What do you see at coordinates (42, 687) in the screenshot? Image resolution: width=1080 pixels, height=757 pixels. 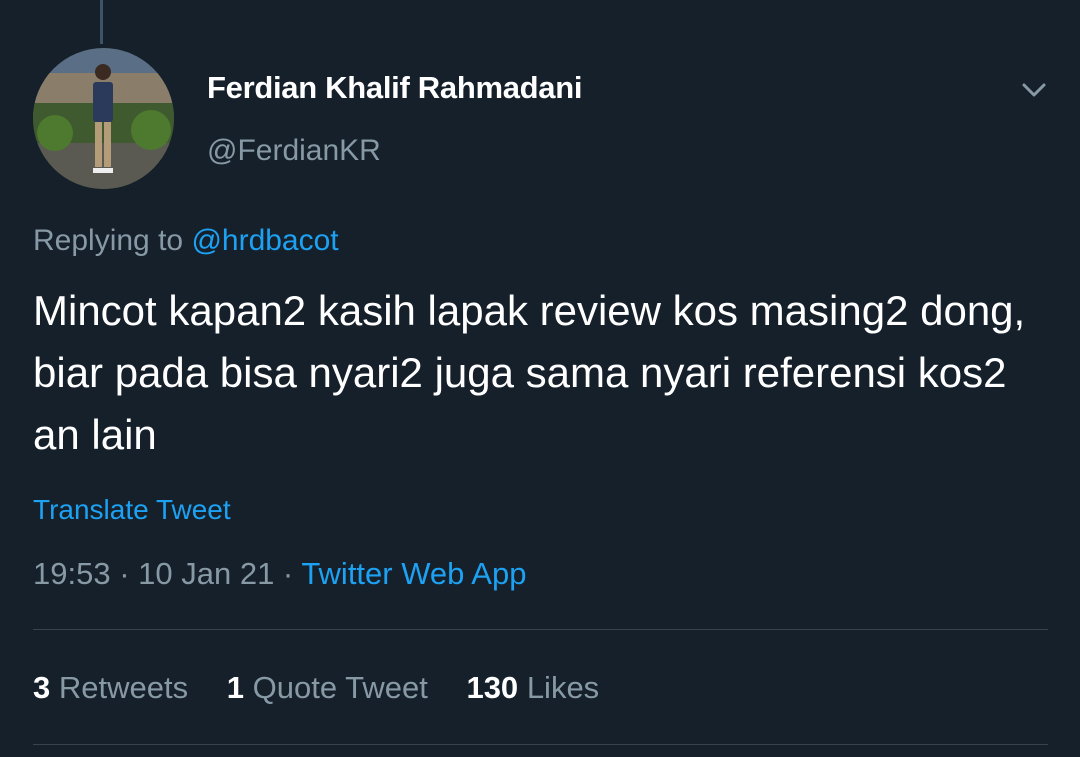 I see `retweets-count: 3` at bounding box center [42, 687].